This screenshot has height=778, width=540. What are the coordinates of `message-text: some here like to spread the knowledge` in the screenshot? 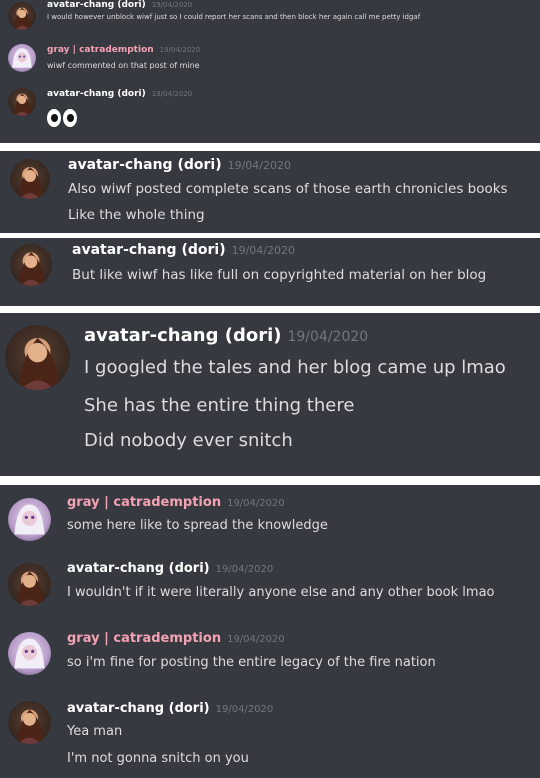 It's located at (197, 525).